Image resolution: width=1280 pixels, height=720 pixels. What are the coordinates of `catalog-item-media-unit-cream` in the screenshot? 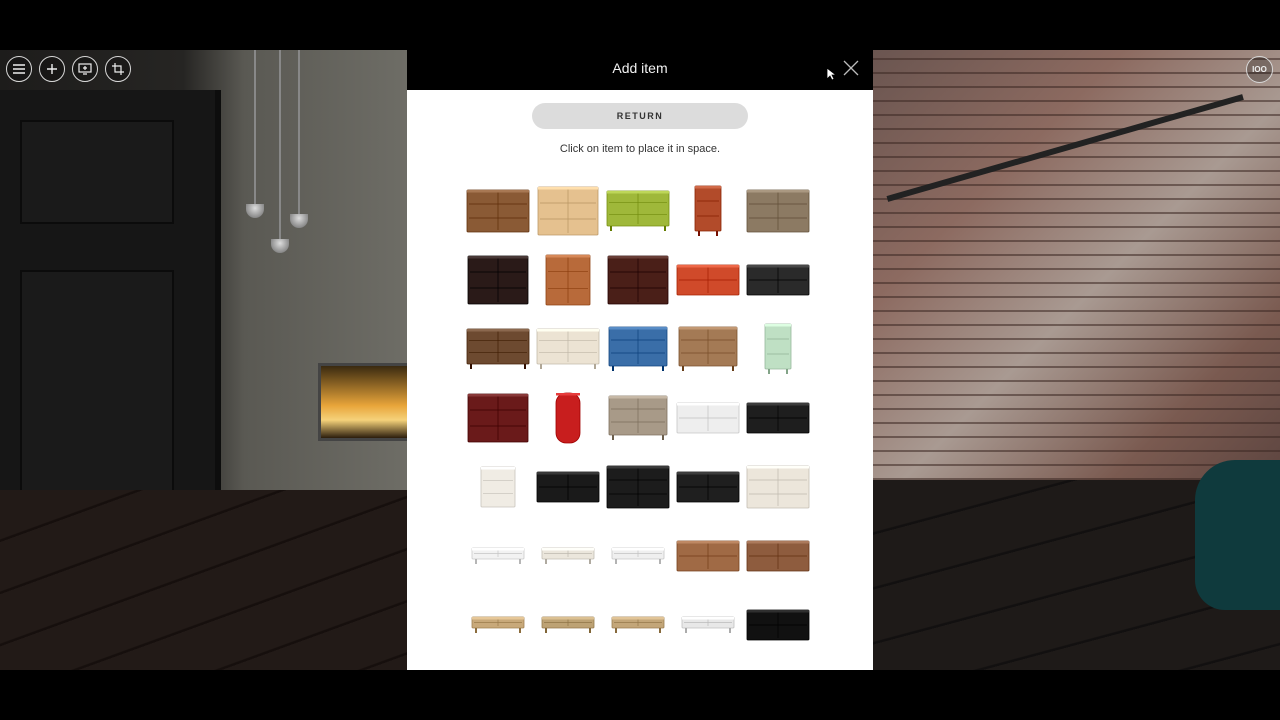 It's located at (568, 555).